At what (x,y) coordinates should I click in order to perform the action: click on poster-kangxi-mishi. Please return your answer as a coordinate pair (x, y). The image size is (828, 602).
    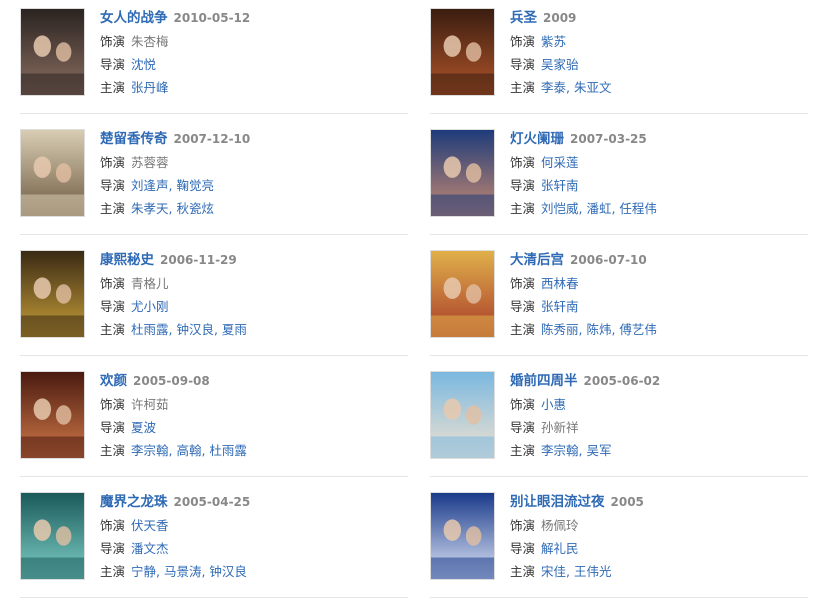
    Looking at the image, I should click on (52, 294).